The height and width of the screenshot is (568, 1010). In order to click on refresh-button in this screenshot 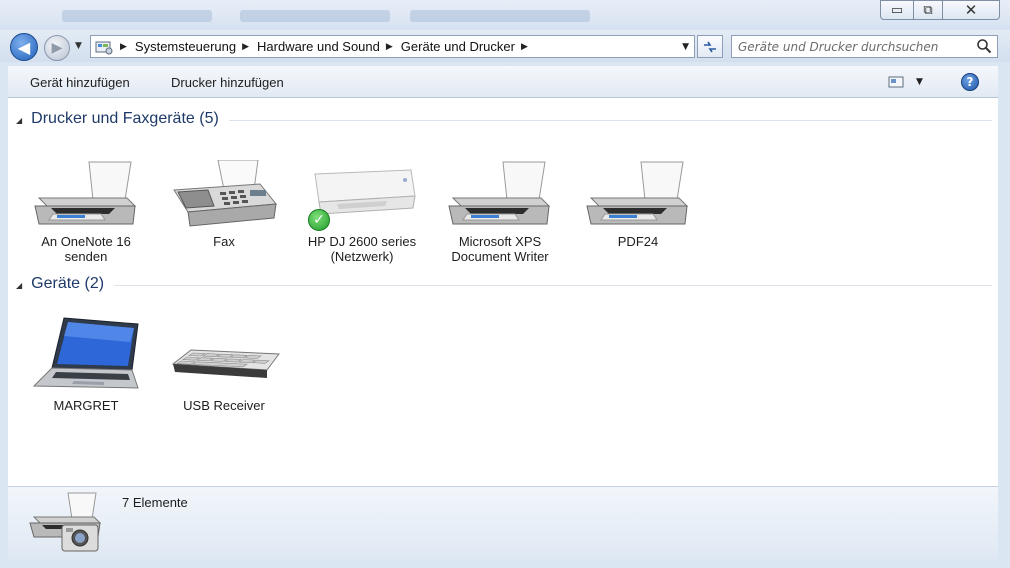, I will do `click(710, 46)`.